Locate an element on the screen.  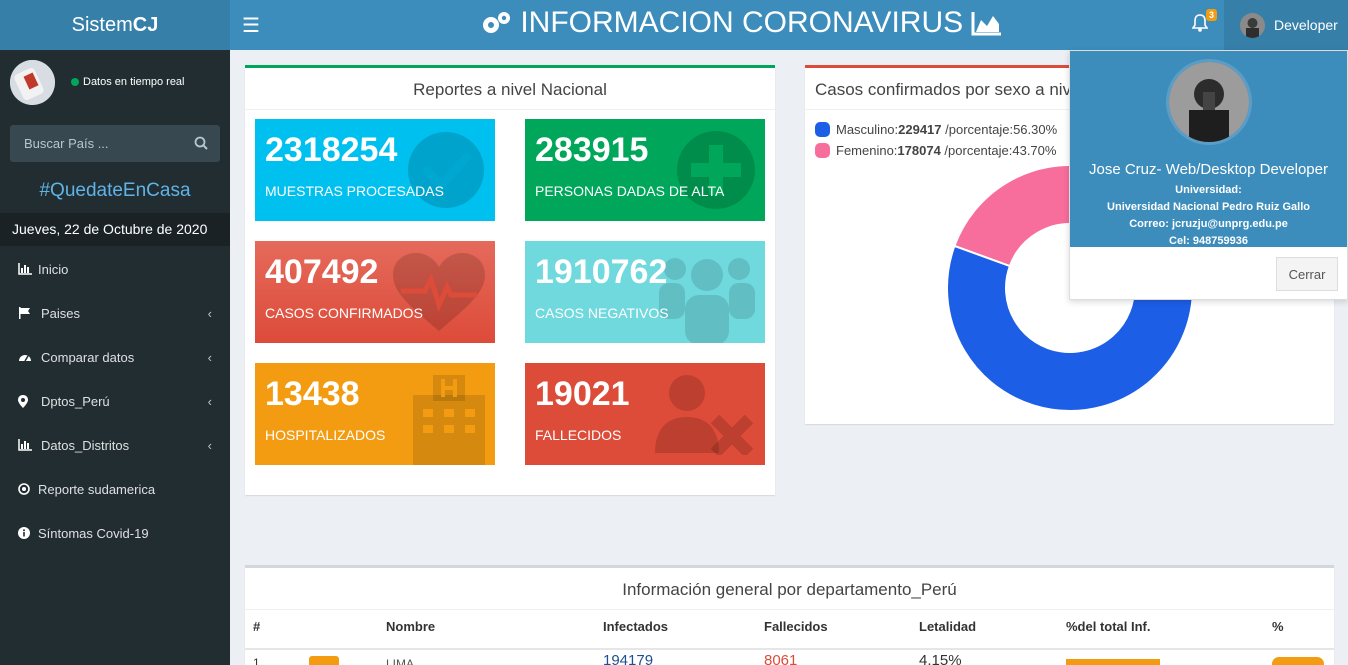
sidebar-item-label: Dptos_Perú is located at coordinates (75, 401).